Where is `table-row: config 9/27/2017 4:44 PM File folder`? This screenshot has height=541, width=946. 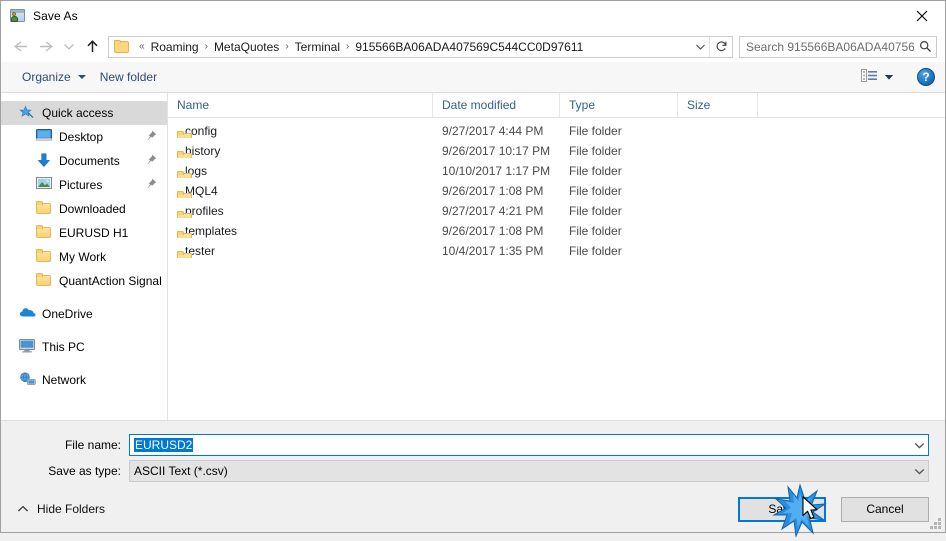 table-row: config 9/27/2017 4:44 PM File folder is located at coordinates (556, 131).